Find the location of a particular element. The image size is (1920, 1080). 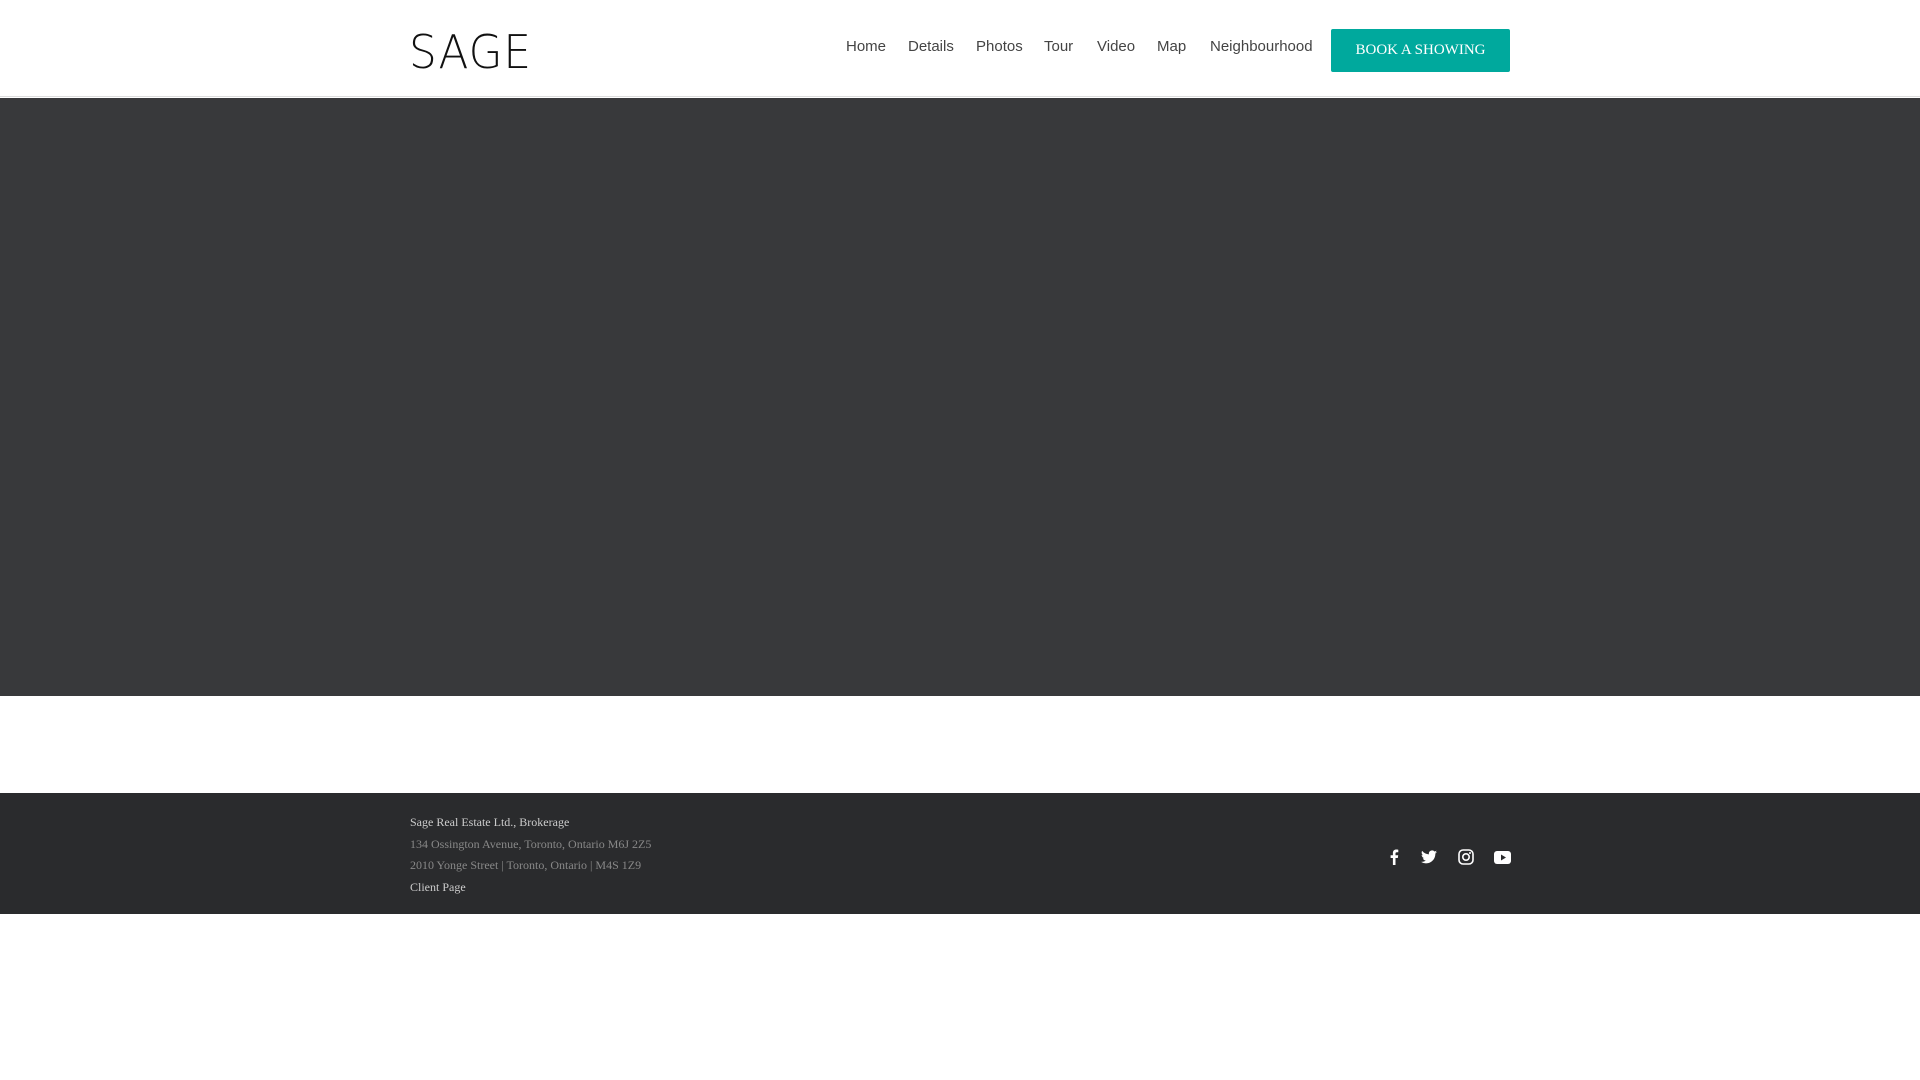

nav-video: Video is located at coordinates (1116, 46).